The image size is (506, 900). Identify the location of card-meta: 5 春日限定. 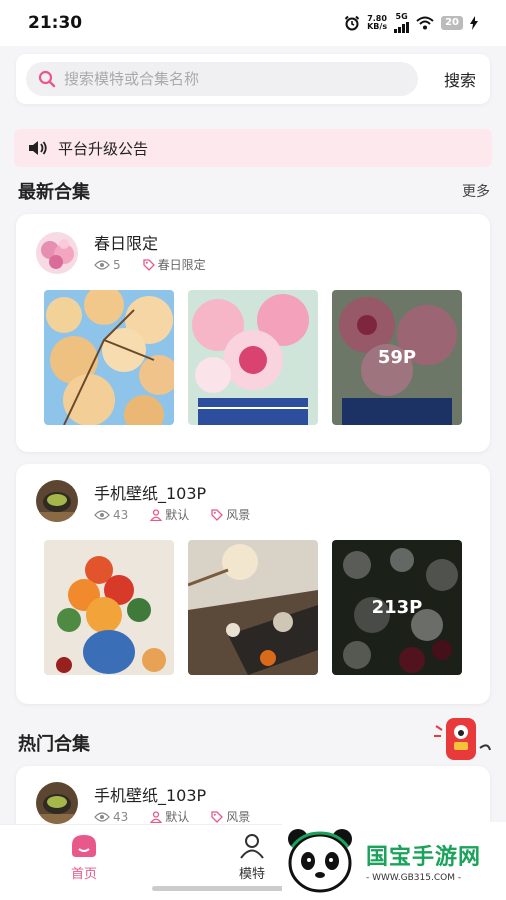
(159, 264).